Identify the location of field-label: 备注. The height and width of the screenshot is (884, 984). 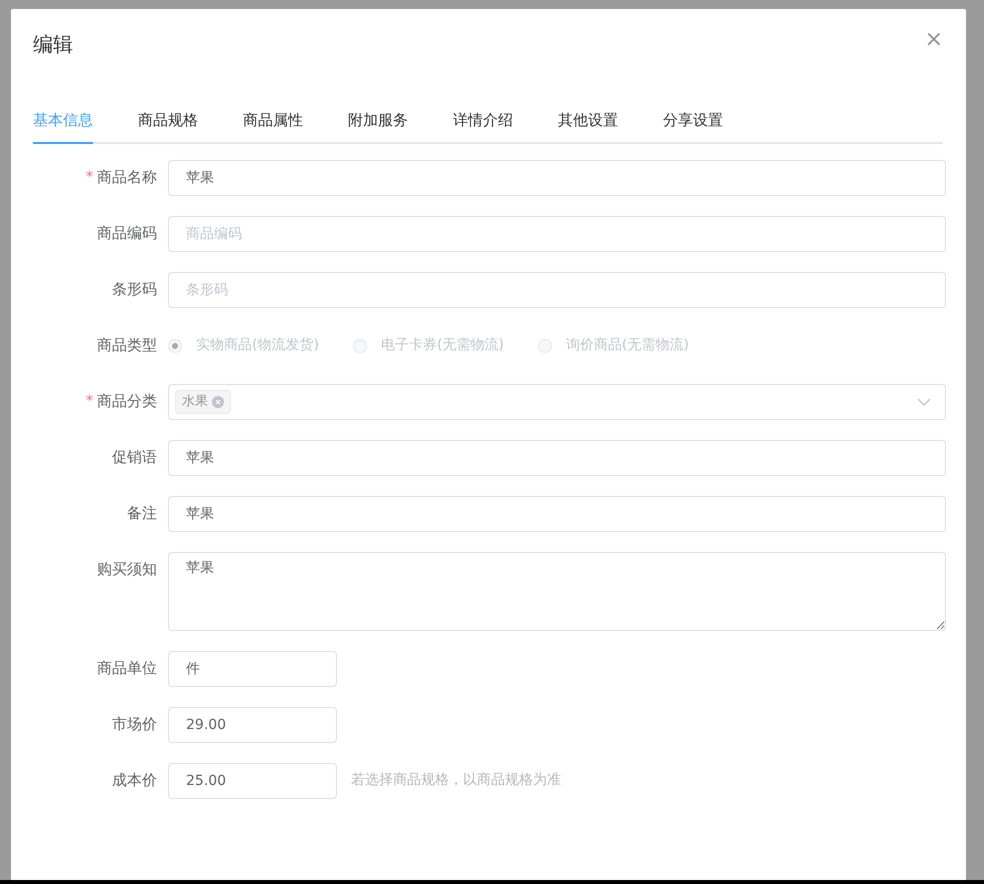
(142, 513).